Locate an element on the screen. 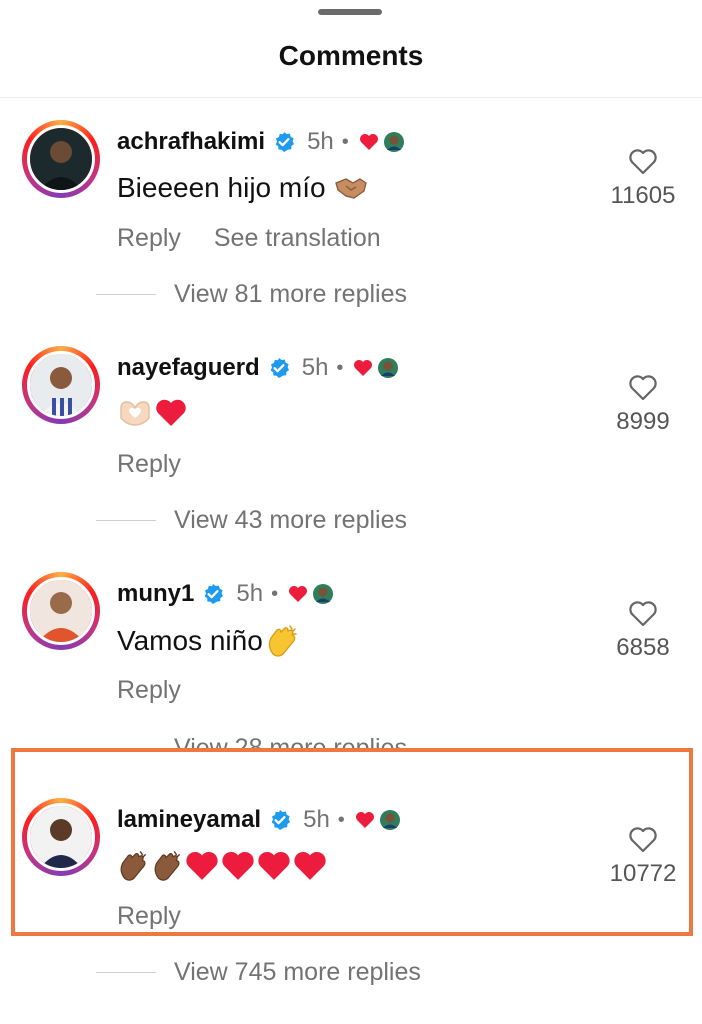 This screenshot has height=1024, width=702. heart-hands-emoji-icon is located at coordinates (135, 413).